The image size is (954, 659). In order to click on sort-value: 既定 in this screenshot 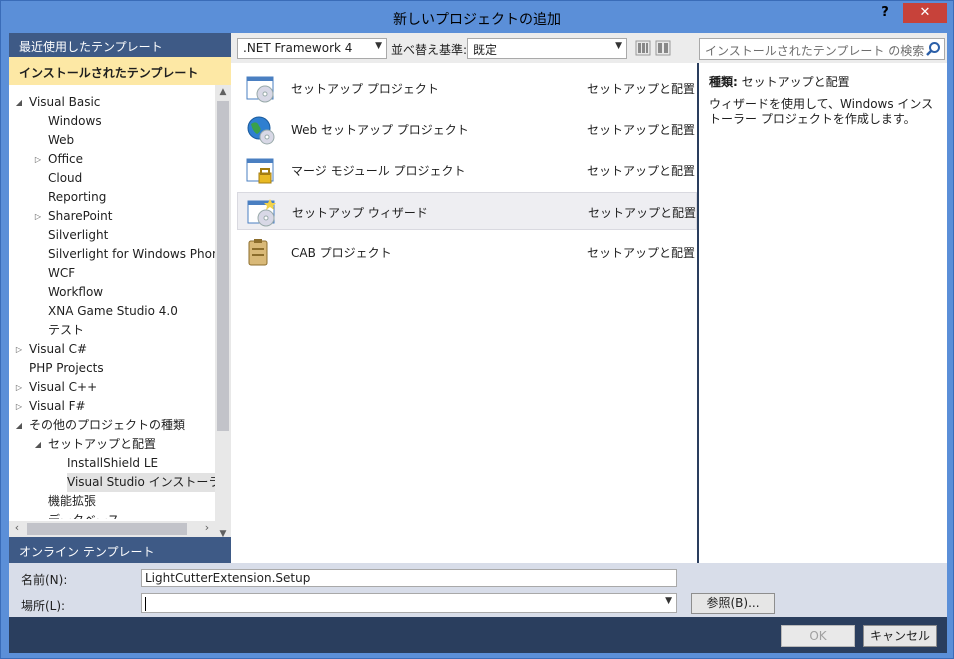, I will do `click(485, 50)`.